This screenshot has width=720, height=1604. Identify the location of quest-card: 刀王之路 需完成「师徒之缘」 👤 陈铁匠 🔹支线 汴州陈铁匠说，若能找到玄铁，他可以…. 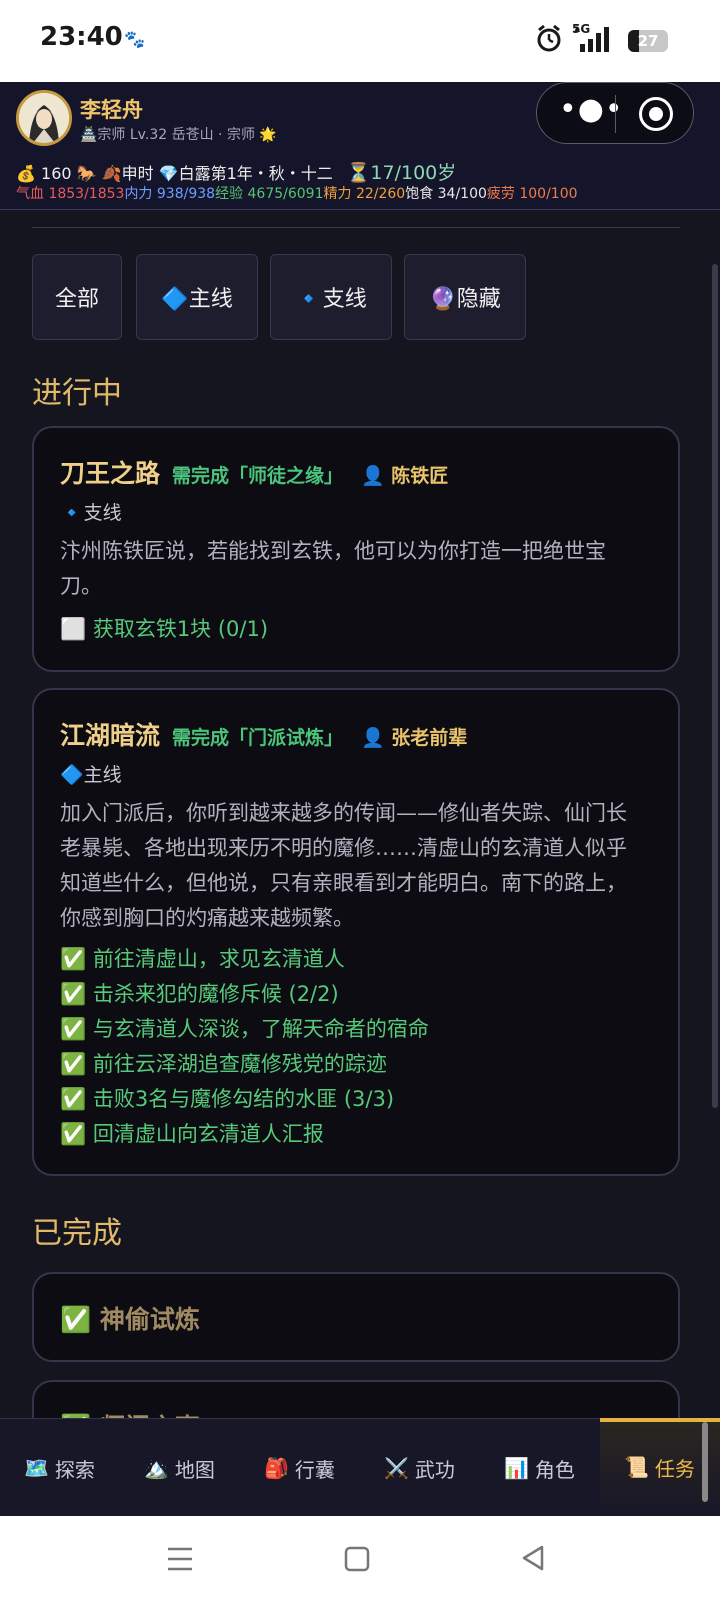
(356, 549).